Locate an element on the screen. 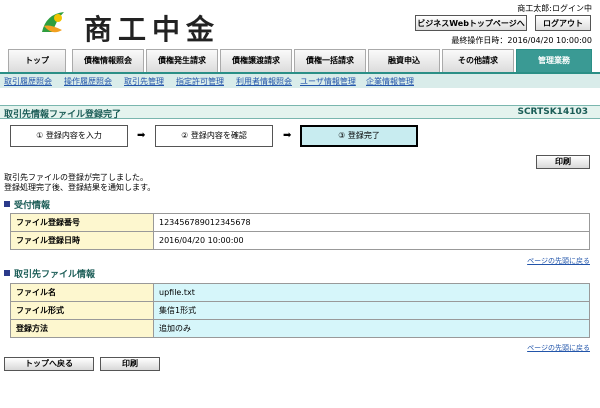  tab-claim-inquiry: 債権情報照会 is located at coordinates (108, 60).